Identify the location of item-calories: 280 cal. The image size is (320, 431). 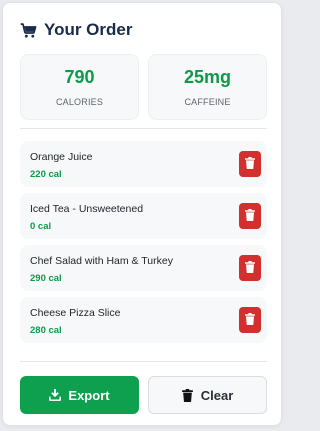
(46, 330).